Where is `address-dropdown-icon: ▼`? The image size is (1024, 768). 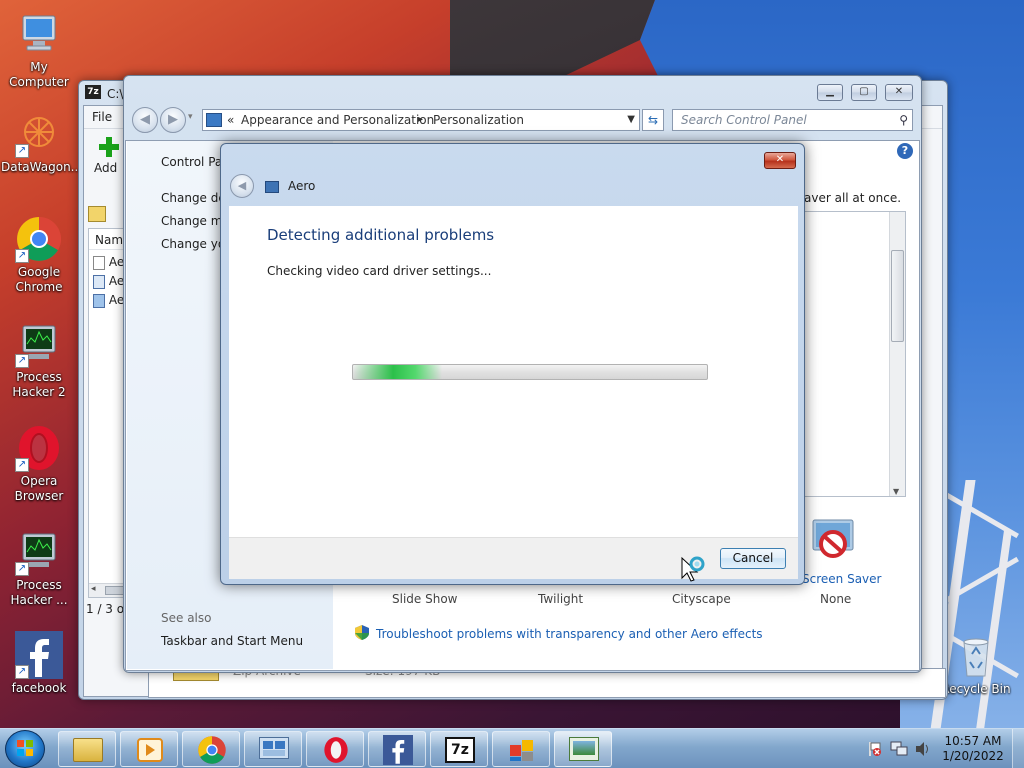 address-dropdown-icon: ▼ is located at coordinates (631, 120).